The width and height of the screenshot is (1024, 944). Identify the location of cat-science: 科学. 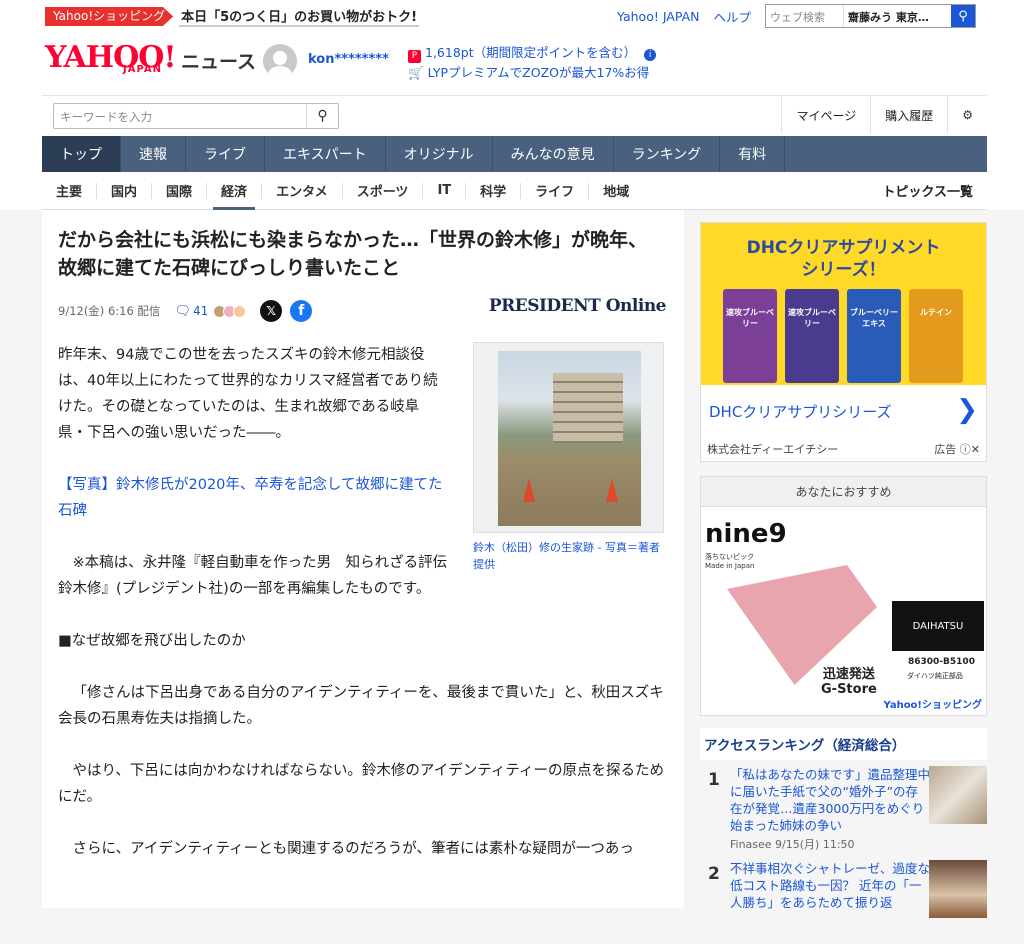
(494, 191).